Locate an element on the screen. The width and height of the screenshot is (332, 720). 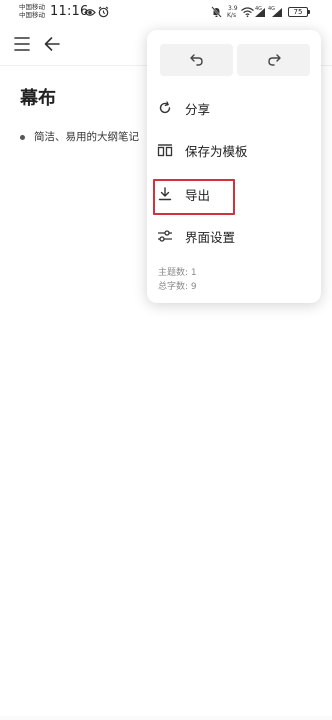
carrier-labels: 中国移动 中国移动 is located at coordinates (32, 11).